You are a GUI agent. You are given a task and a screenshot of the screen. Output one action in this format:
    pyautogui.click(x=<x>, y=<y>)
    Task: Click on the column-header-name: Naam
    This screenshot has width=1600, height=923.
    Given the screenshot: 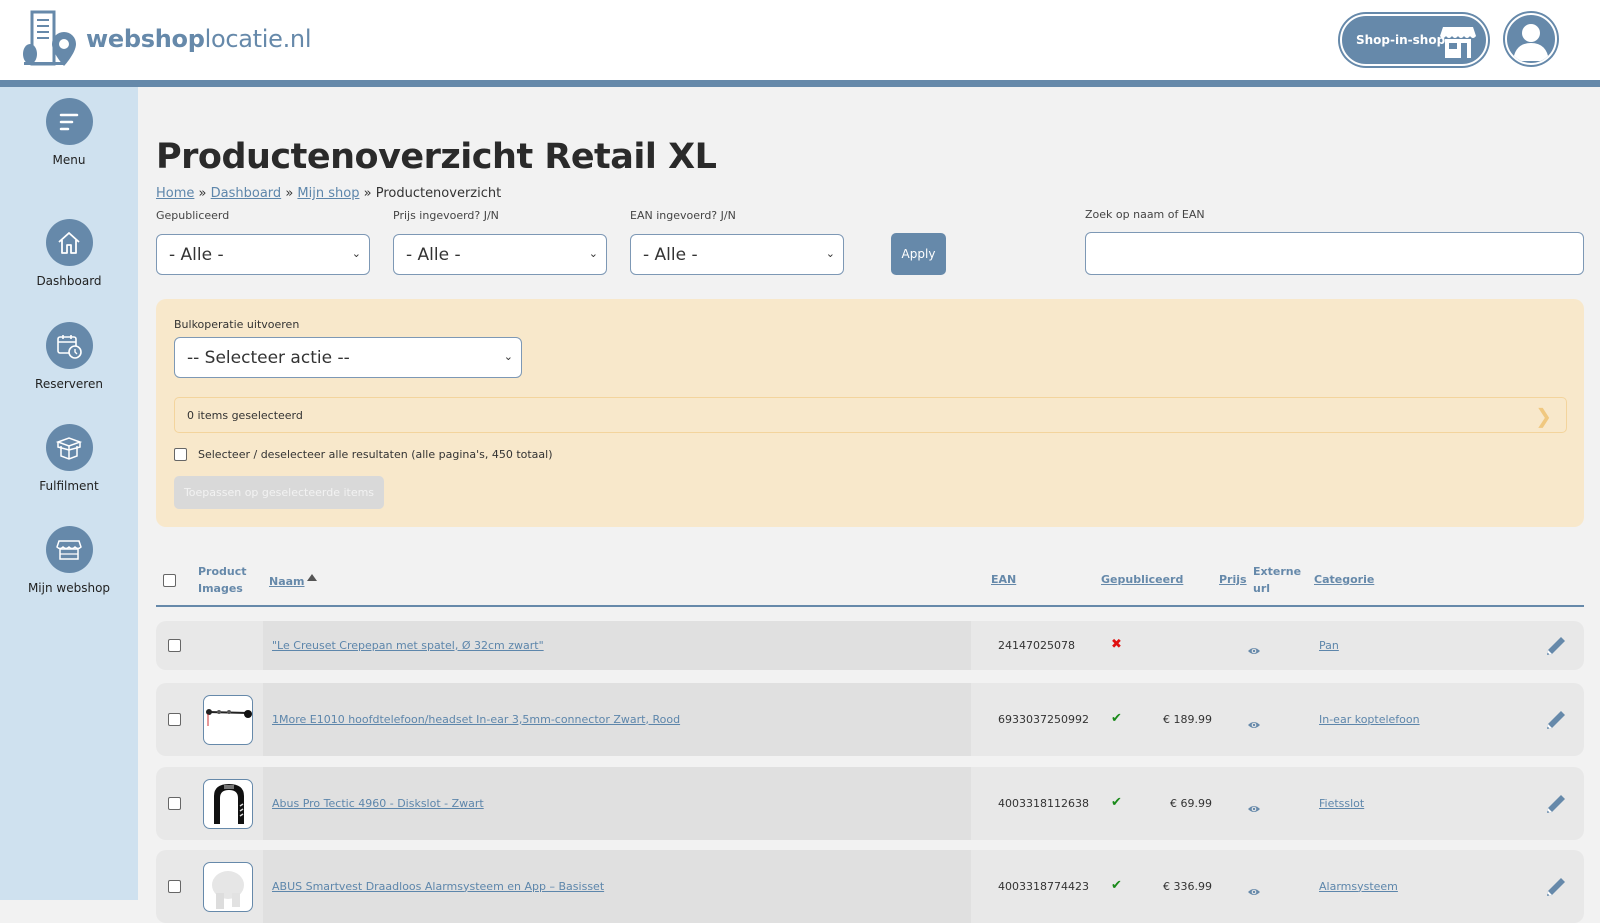 What is the action you would take?
    pyautogui.click(x=293, y=581)
    